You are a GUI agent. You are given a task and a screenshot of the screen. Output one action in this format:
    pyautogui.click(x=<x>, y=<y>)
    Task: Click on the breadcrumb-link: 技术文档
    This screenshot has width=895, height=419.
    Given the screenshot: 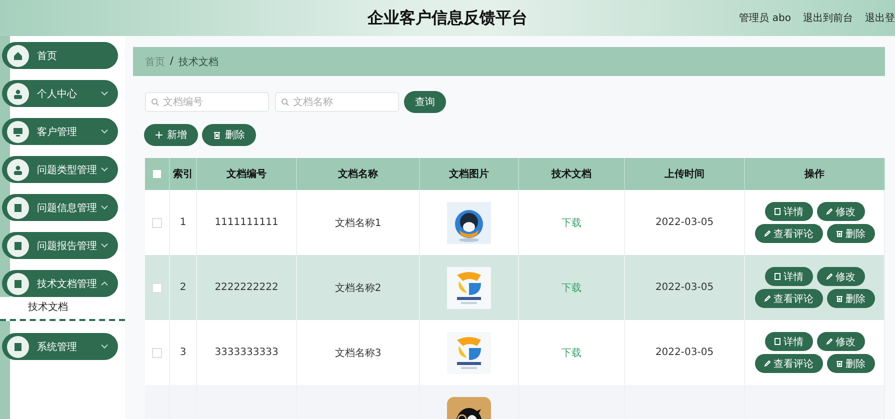 What is the action you would take?
    pyautogui.click(x=198, y=61)
    